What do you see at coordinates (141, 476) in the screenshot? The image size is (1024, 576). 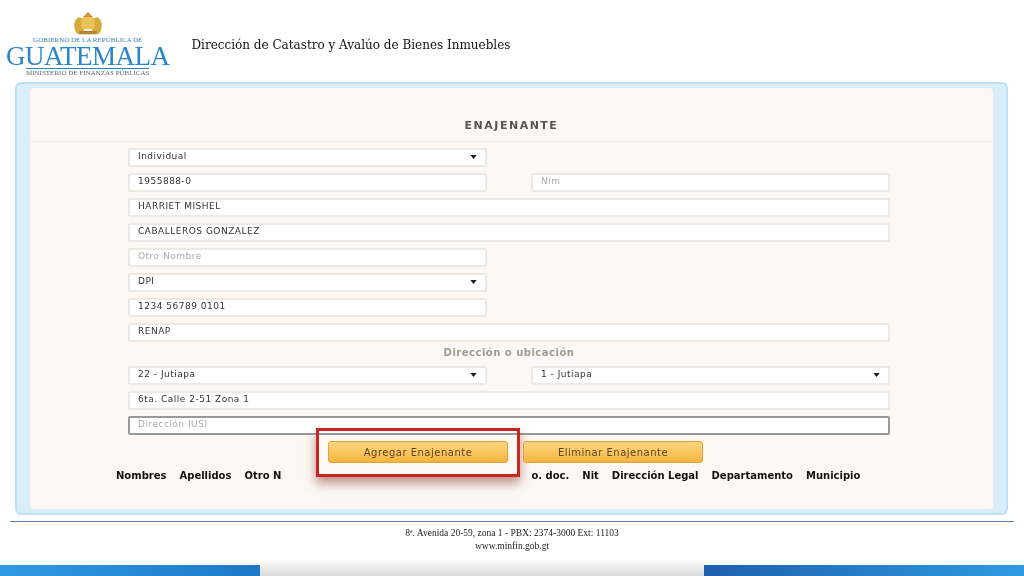 I see `column-header: Nombres` at bounding box center [141, 476].